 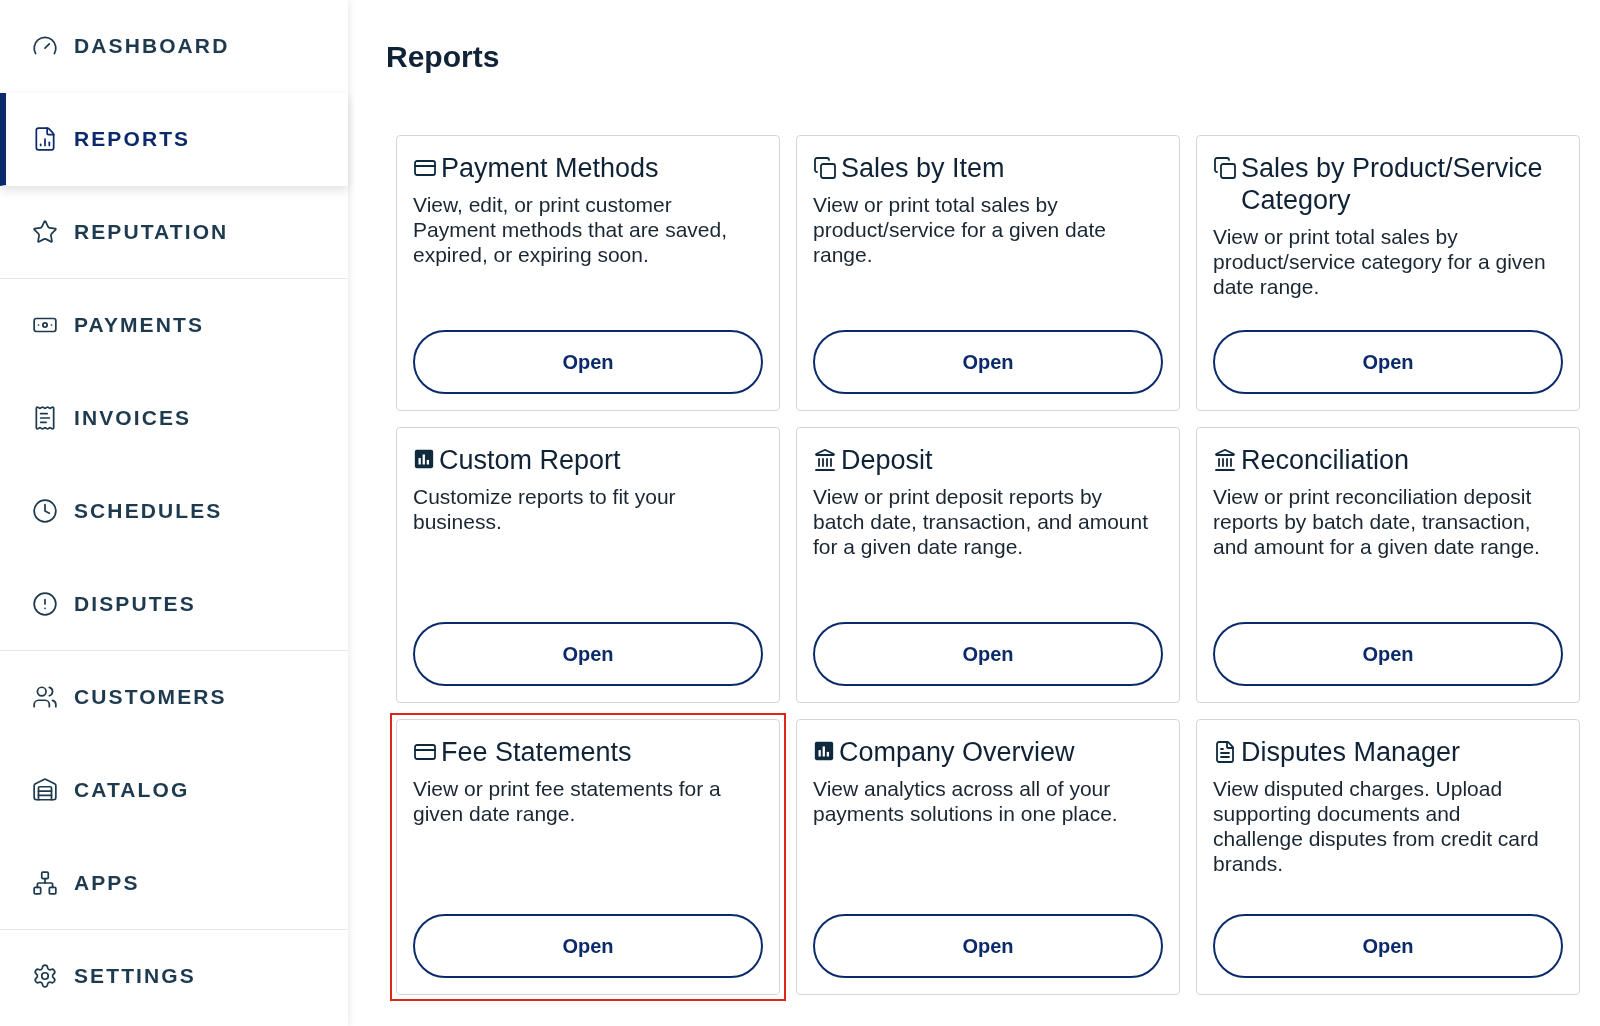 I want to click on card-title: Sales by Item, so click(x=923, y=168).